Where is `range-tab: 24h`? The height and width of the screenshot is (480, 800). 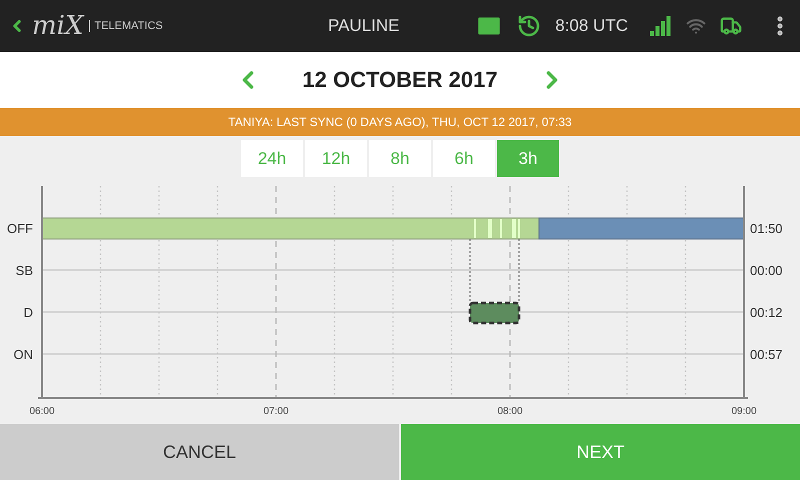
range-tab: 24h is located at coordinates (272, 158).